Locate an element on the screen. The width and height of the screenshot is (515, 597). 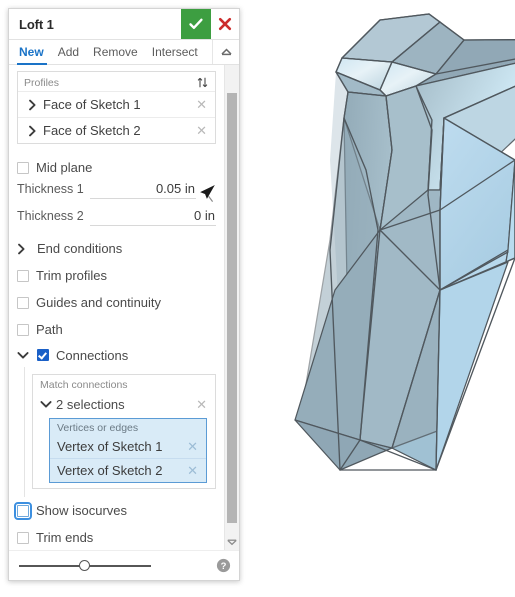
slider-knob is located at coordinates (84, 565).